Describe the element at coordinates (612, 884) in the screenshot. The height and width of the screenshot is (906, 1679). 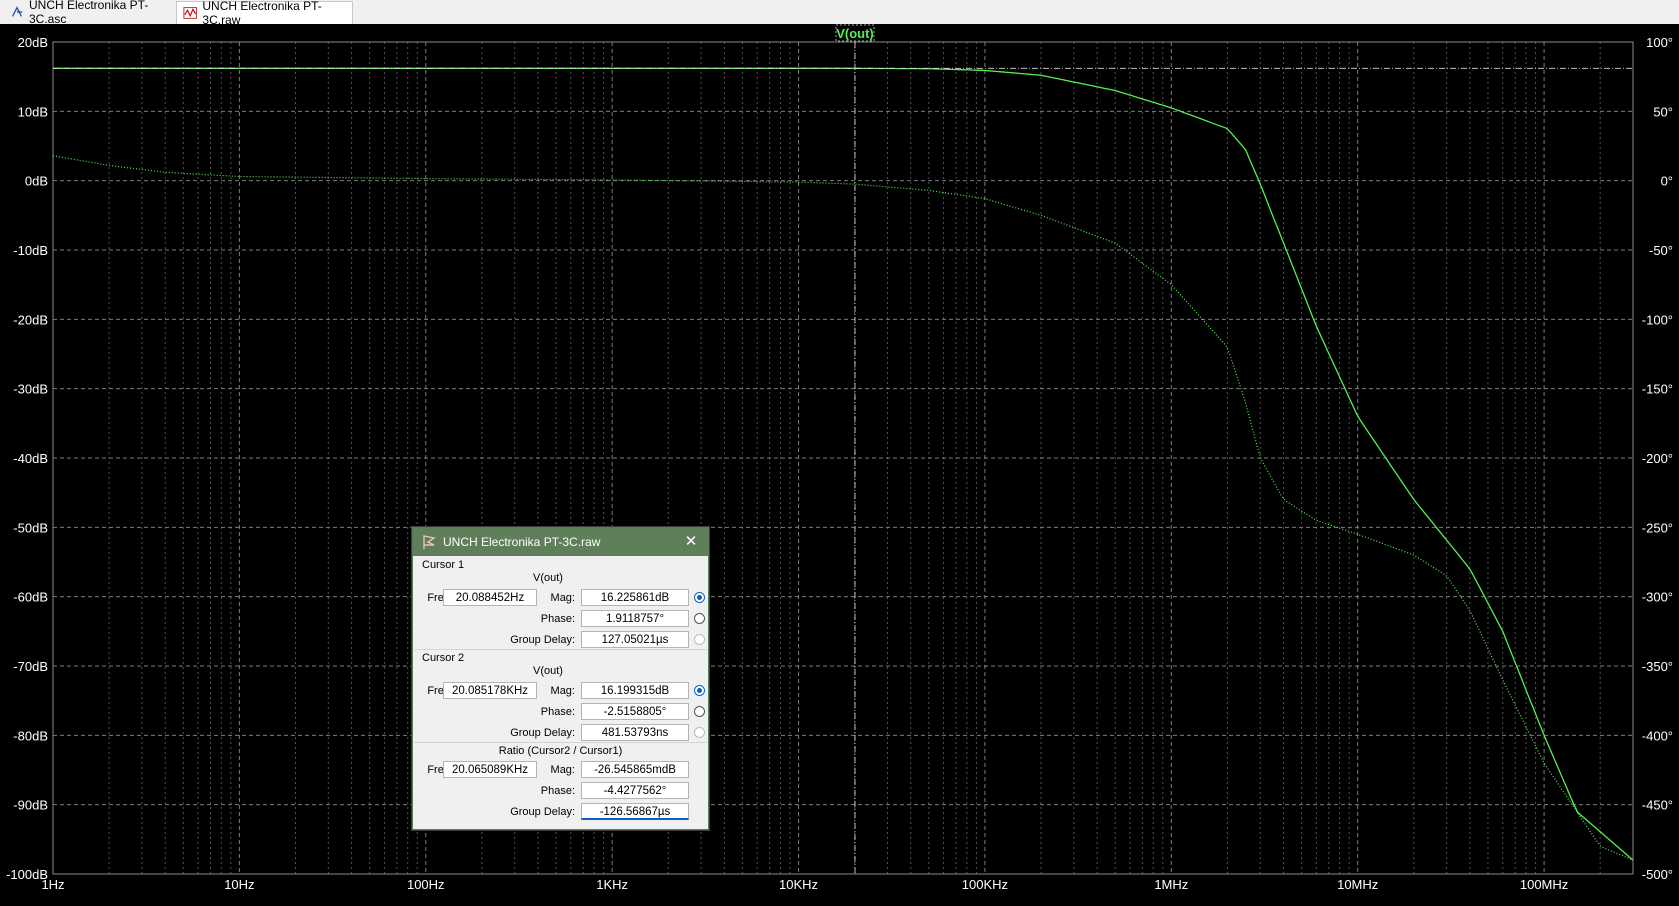
I see `x-tick-label: 1KHz` at that location.